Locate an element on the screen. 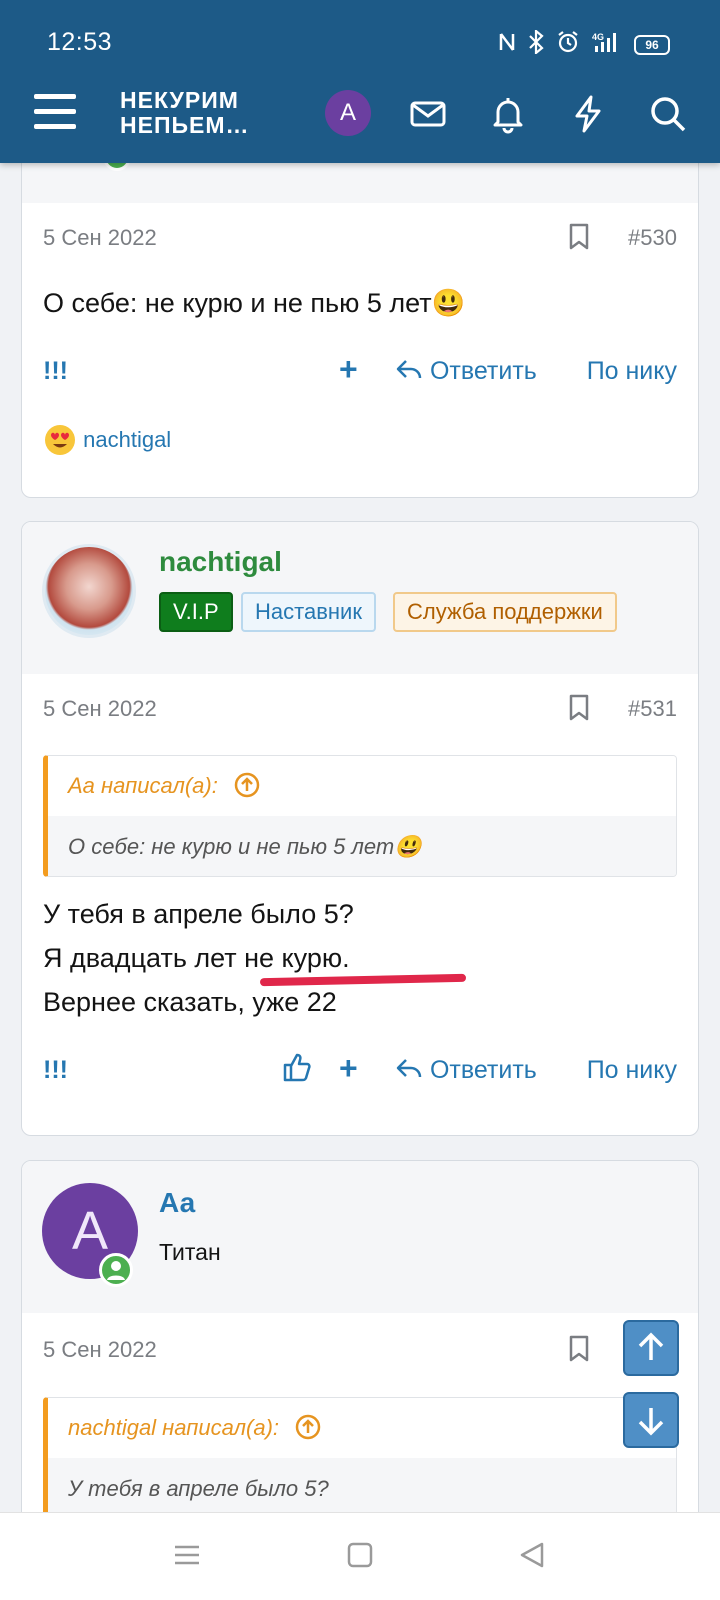  signal-4g-icon: 4G is located at coordinates (607, 44).